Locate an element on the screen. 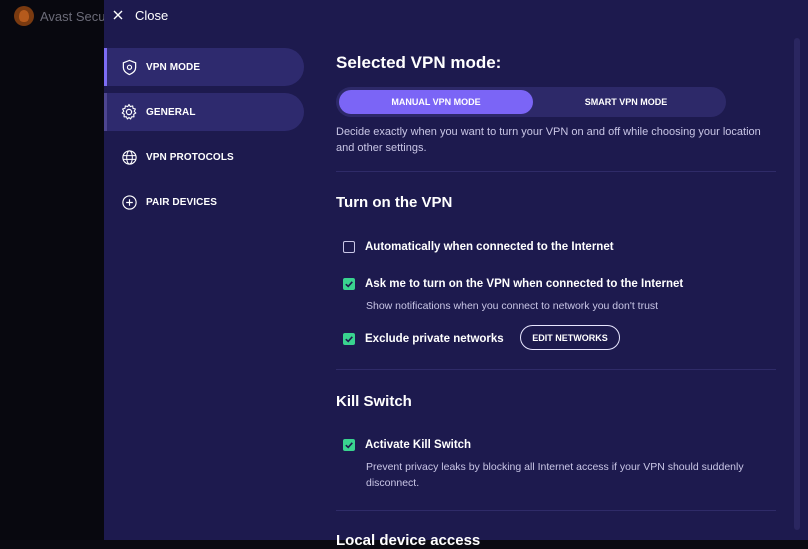 This screenshot has width=808, height=549. sidebar-item-label: VPN PROTOCOLS is located at coordinates (190, 157).